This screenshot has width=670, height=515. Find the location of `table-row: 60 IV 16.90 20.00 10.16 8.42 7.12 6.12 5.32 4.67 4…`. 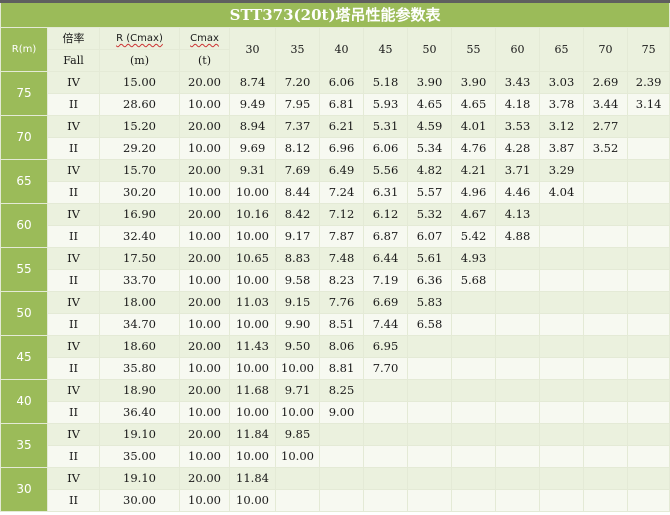

table-row: 60 IV 16.90 20.00 10.16 8.42 7.12 6.12 5.32 4.67 4… is located at coordinates (335, 225).